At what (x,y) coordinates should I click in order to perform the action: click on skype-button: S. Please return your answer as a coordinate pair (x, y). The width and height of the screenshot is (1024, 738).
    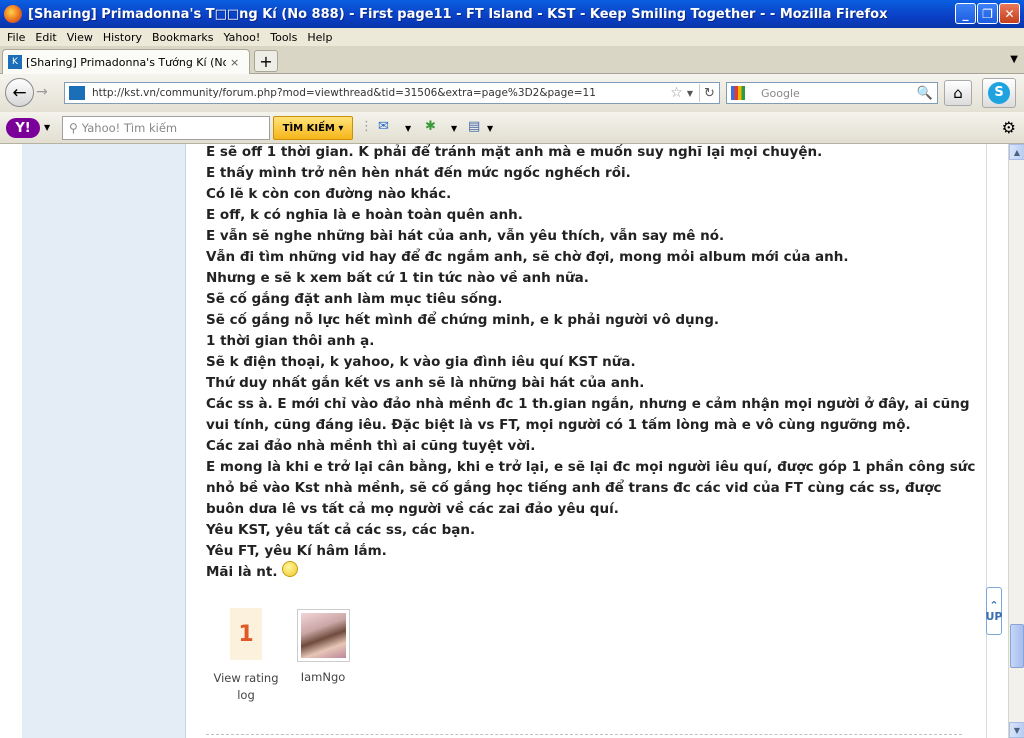
    Looking at the image, I should click on (999, 93).